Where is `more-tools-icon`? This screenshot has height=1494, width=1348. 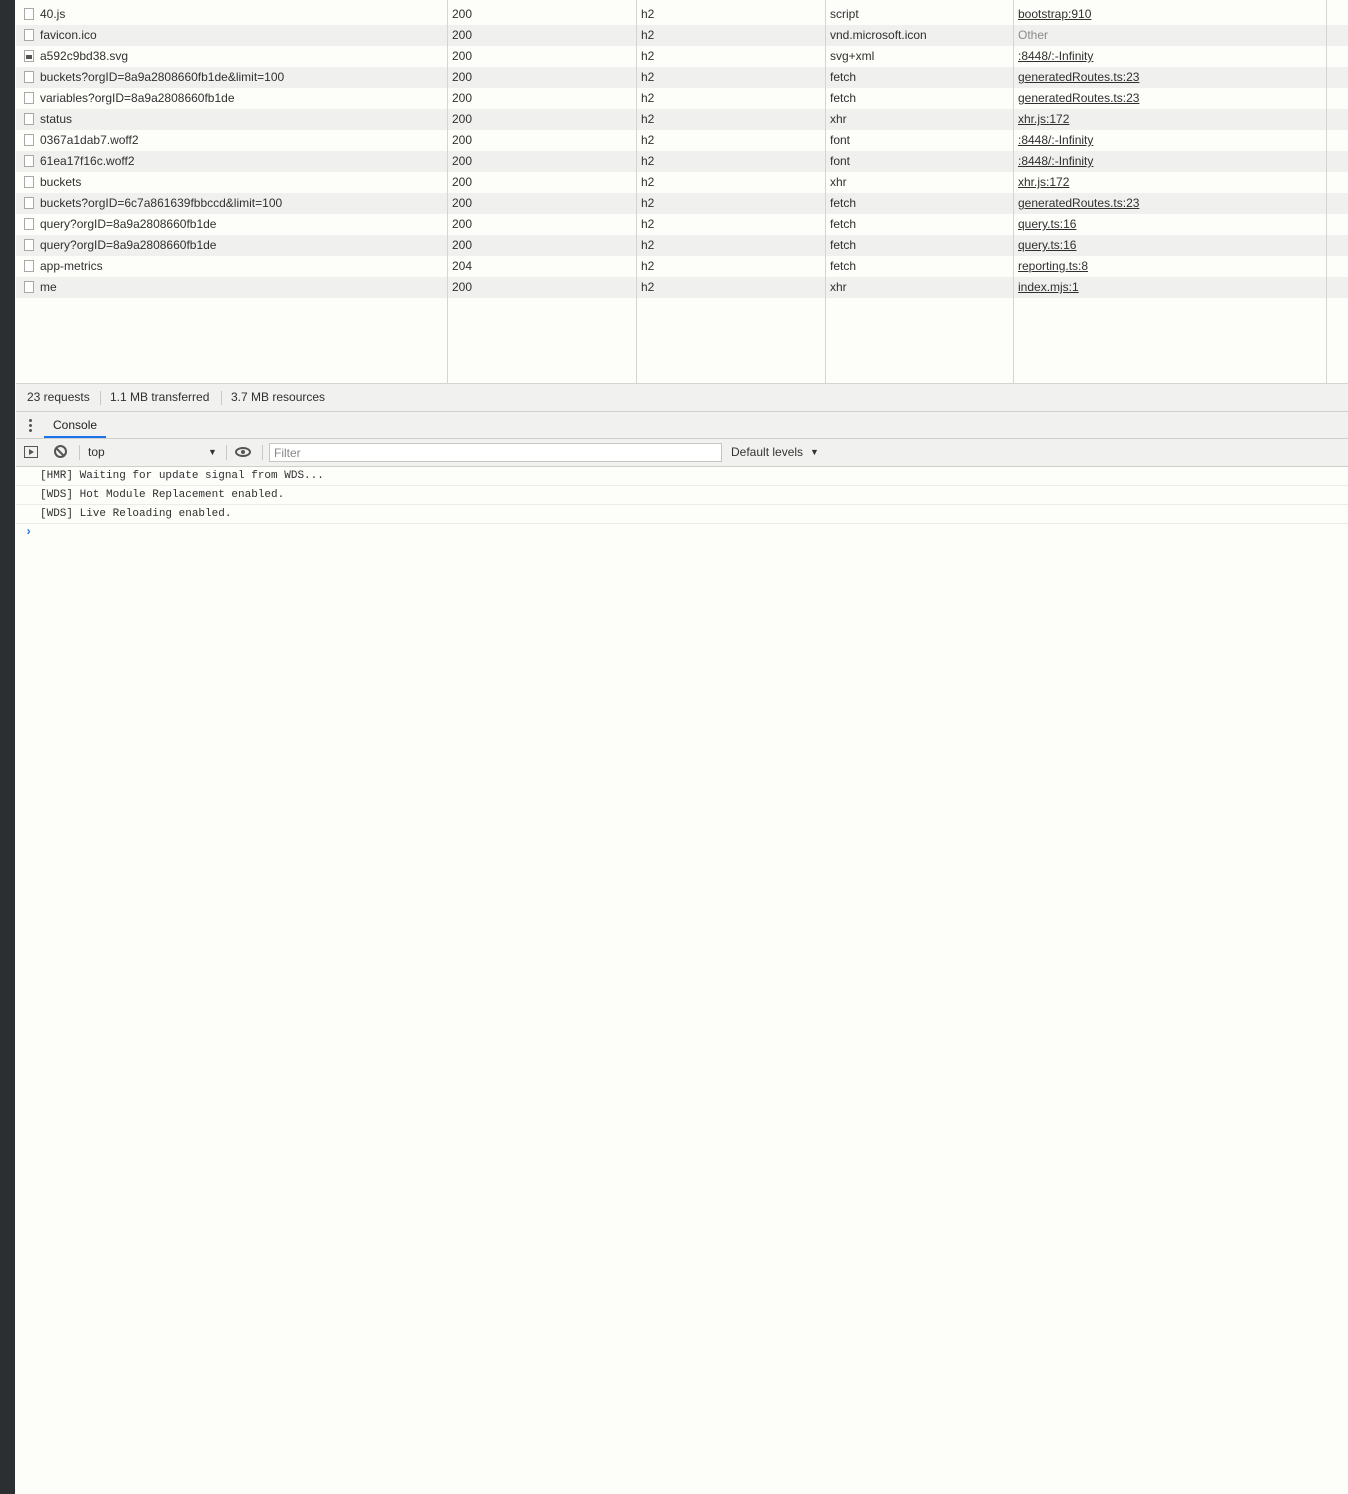
more-tools-icon is located at coordinates (31, 426).